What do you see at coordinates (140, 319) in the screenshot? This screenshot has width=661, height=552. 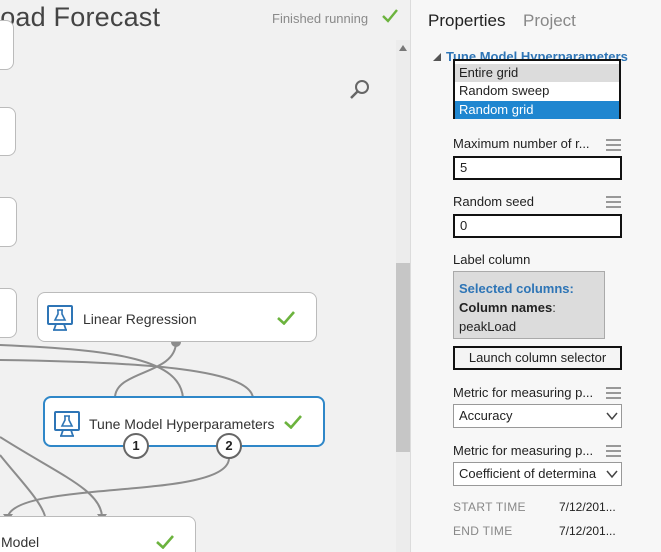 I see `module-label: Linear Regression` at bounding box center [140, 319].